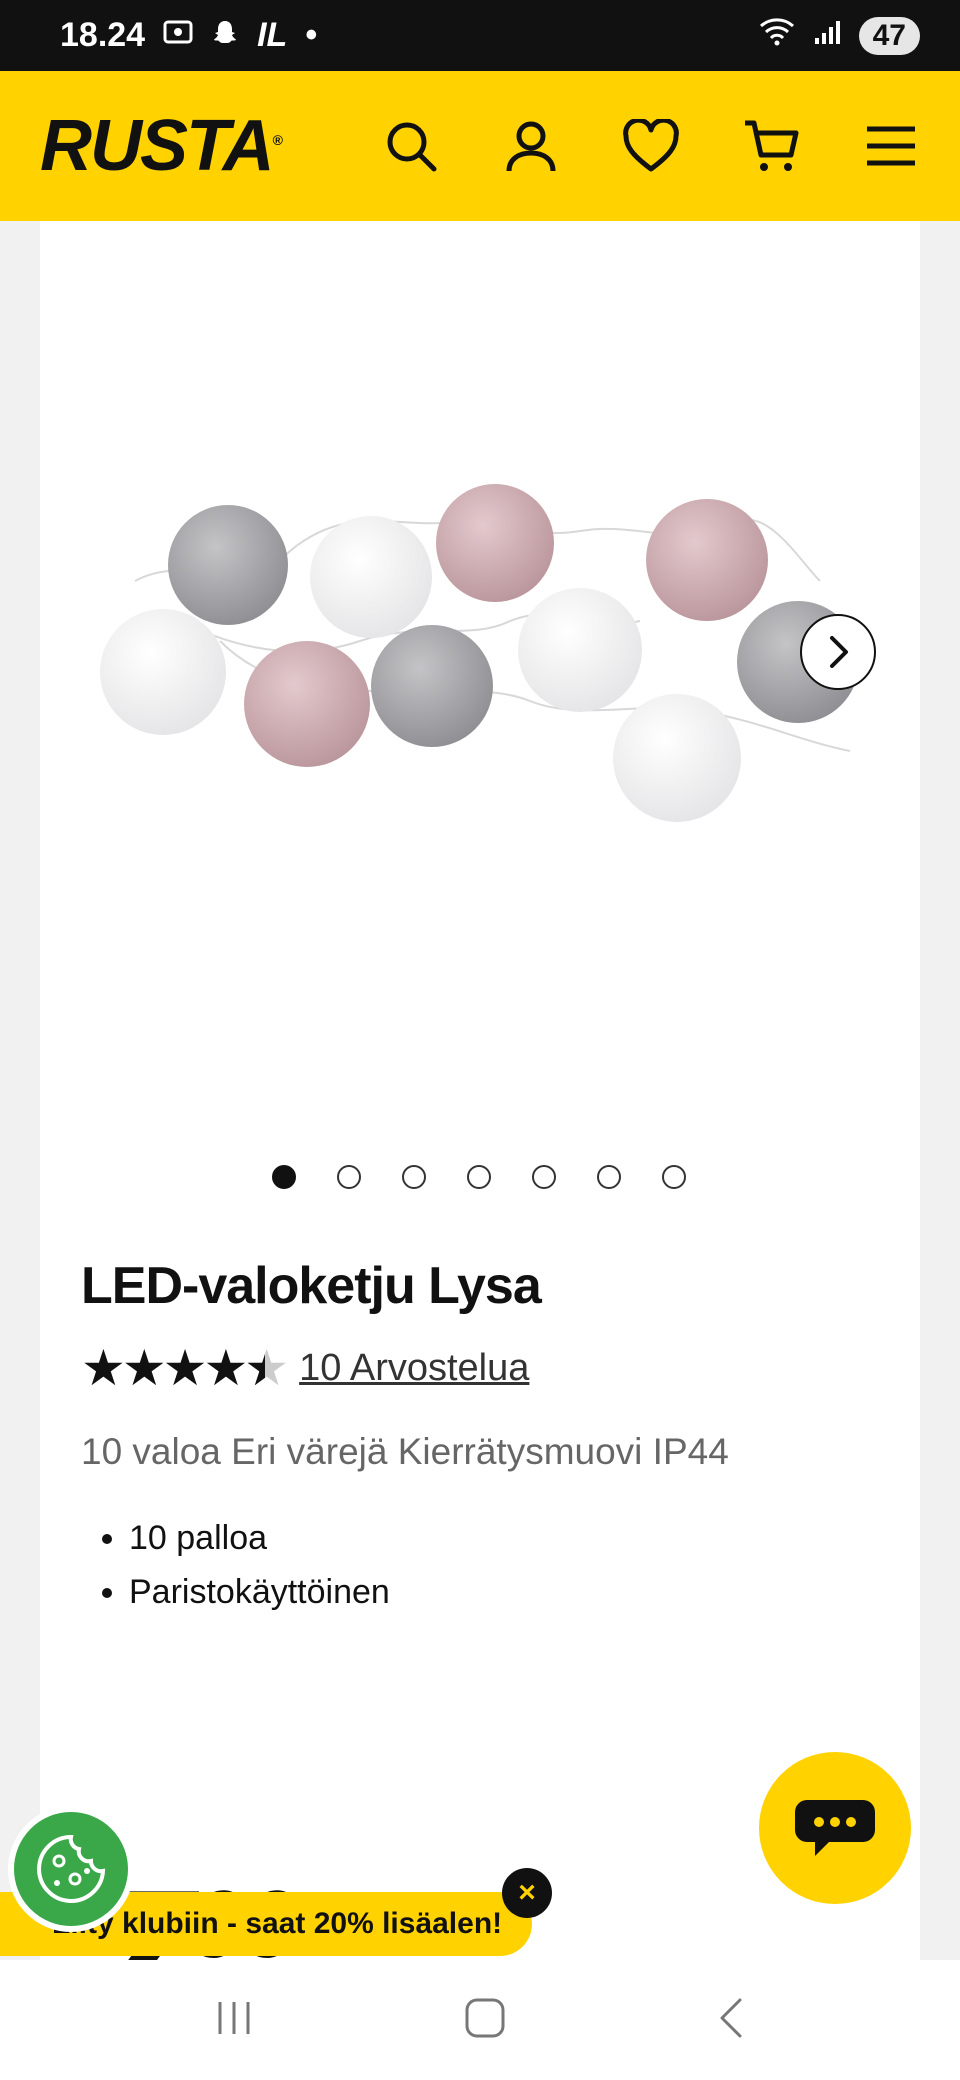  Describe the element at coordinates (277, 1923) in the screenshot. I see `promo-text: Liity klubiin - saat 20% lisäalen!` at that location.